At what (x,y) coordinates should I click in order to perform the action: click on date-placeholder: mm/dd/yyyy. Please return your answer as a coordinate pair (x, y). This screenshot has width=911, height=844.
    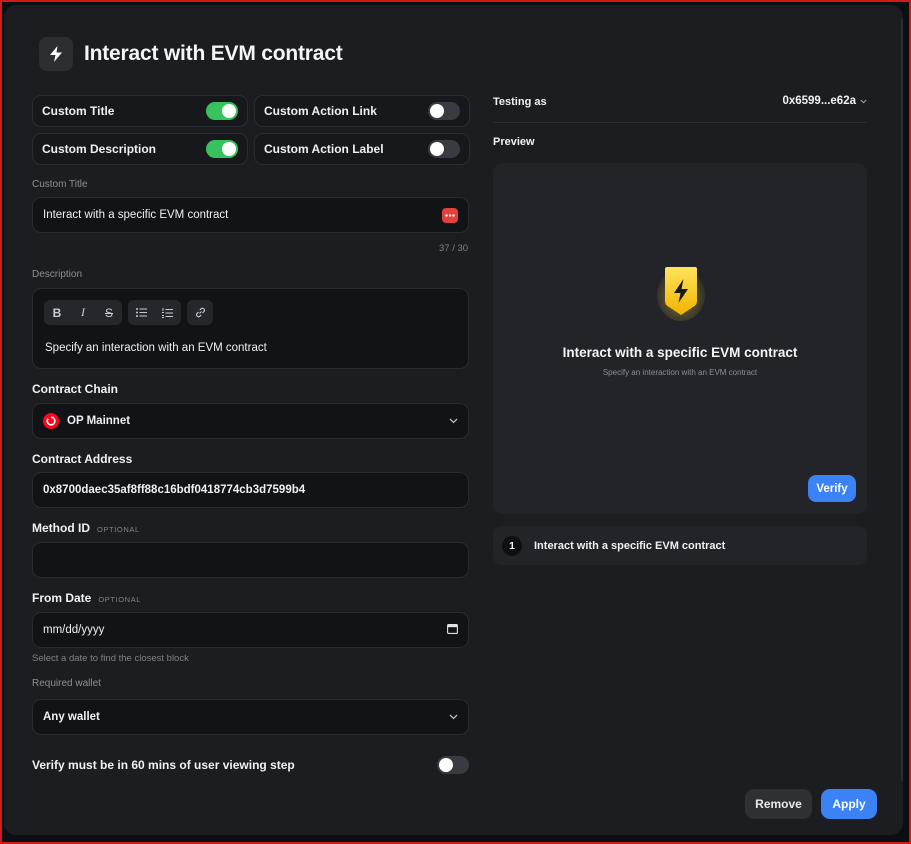
    Looking at the image, I should click on (74, 630).